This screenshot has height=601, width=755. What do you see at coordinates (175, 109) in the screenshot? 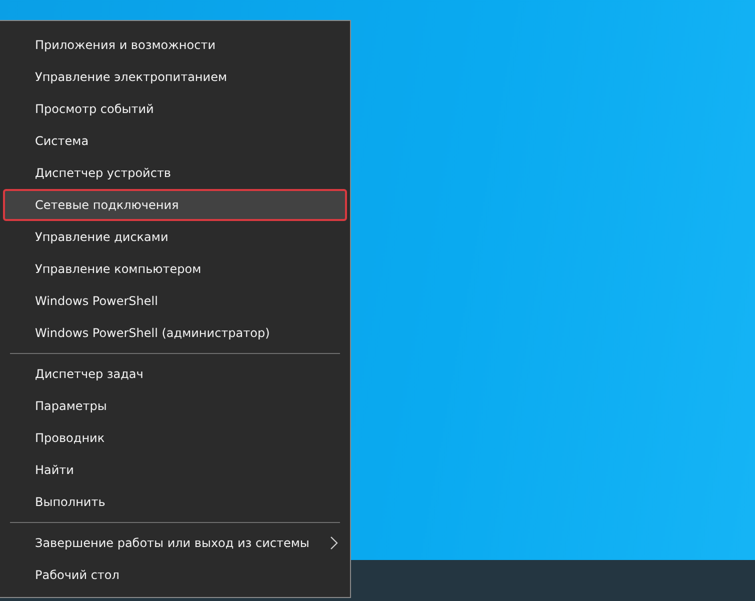
I see `menu-item: Просмотр событий` at bounding box center [175, 109].